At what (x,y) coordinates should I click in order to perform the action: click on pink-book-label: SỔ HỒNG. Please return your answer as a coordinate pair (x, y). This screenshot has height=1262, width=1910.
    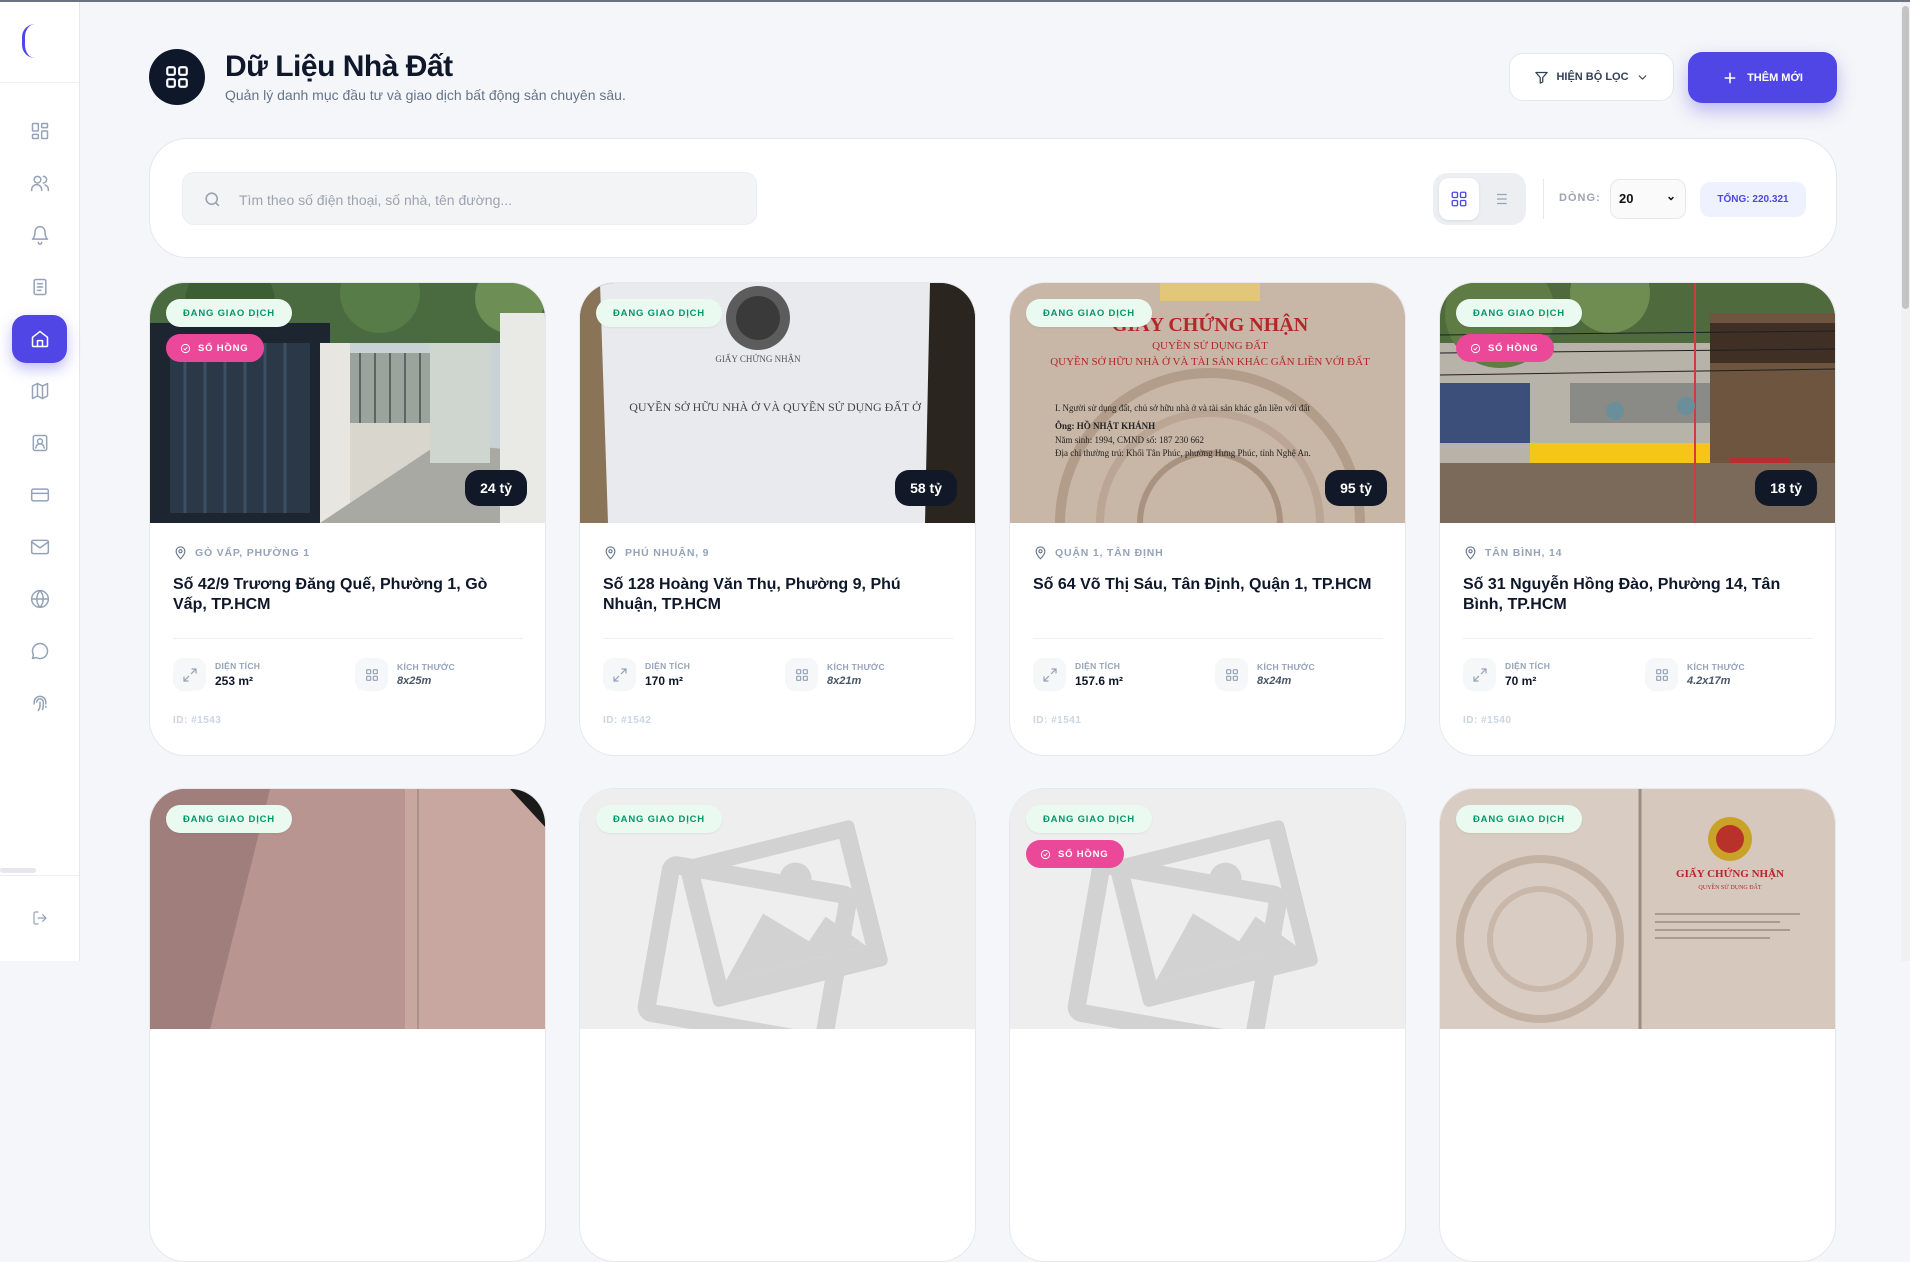
    Looking at the image, I should click on (223, 348).